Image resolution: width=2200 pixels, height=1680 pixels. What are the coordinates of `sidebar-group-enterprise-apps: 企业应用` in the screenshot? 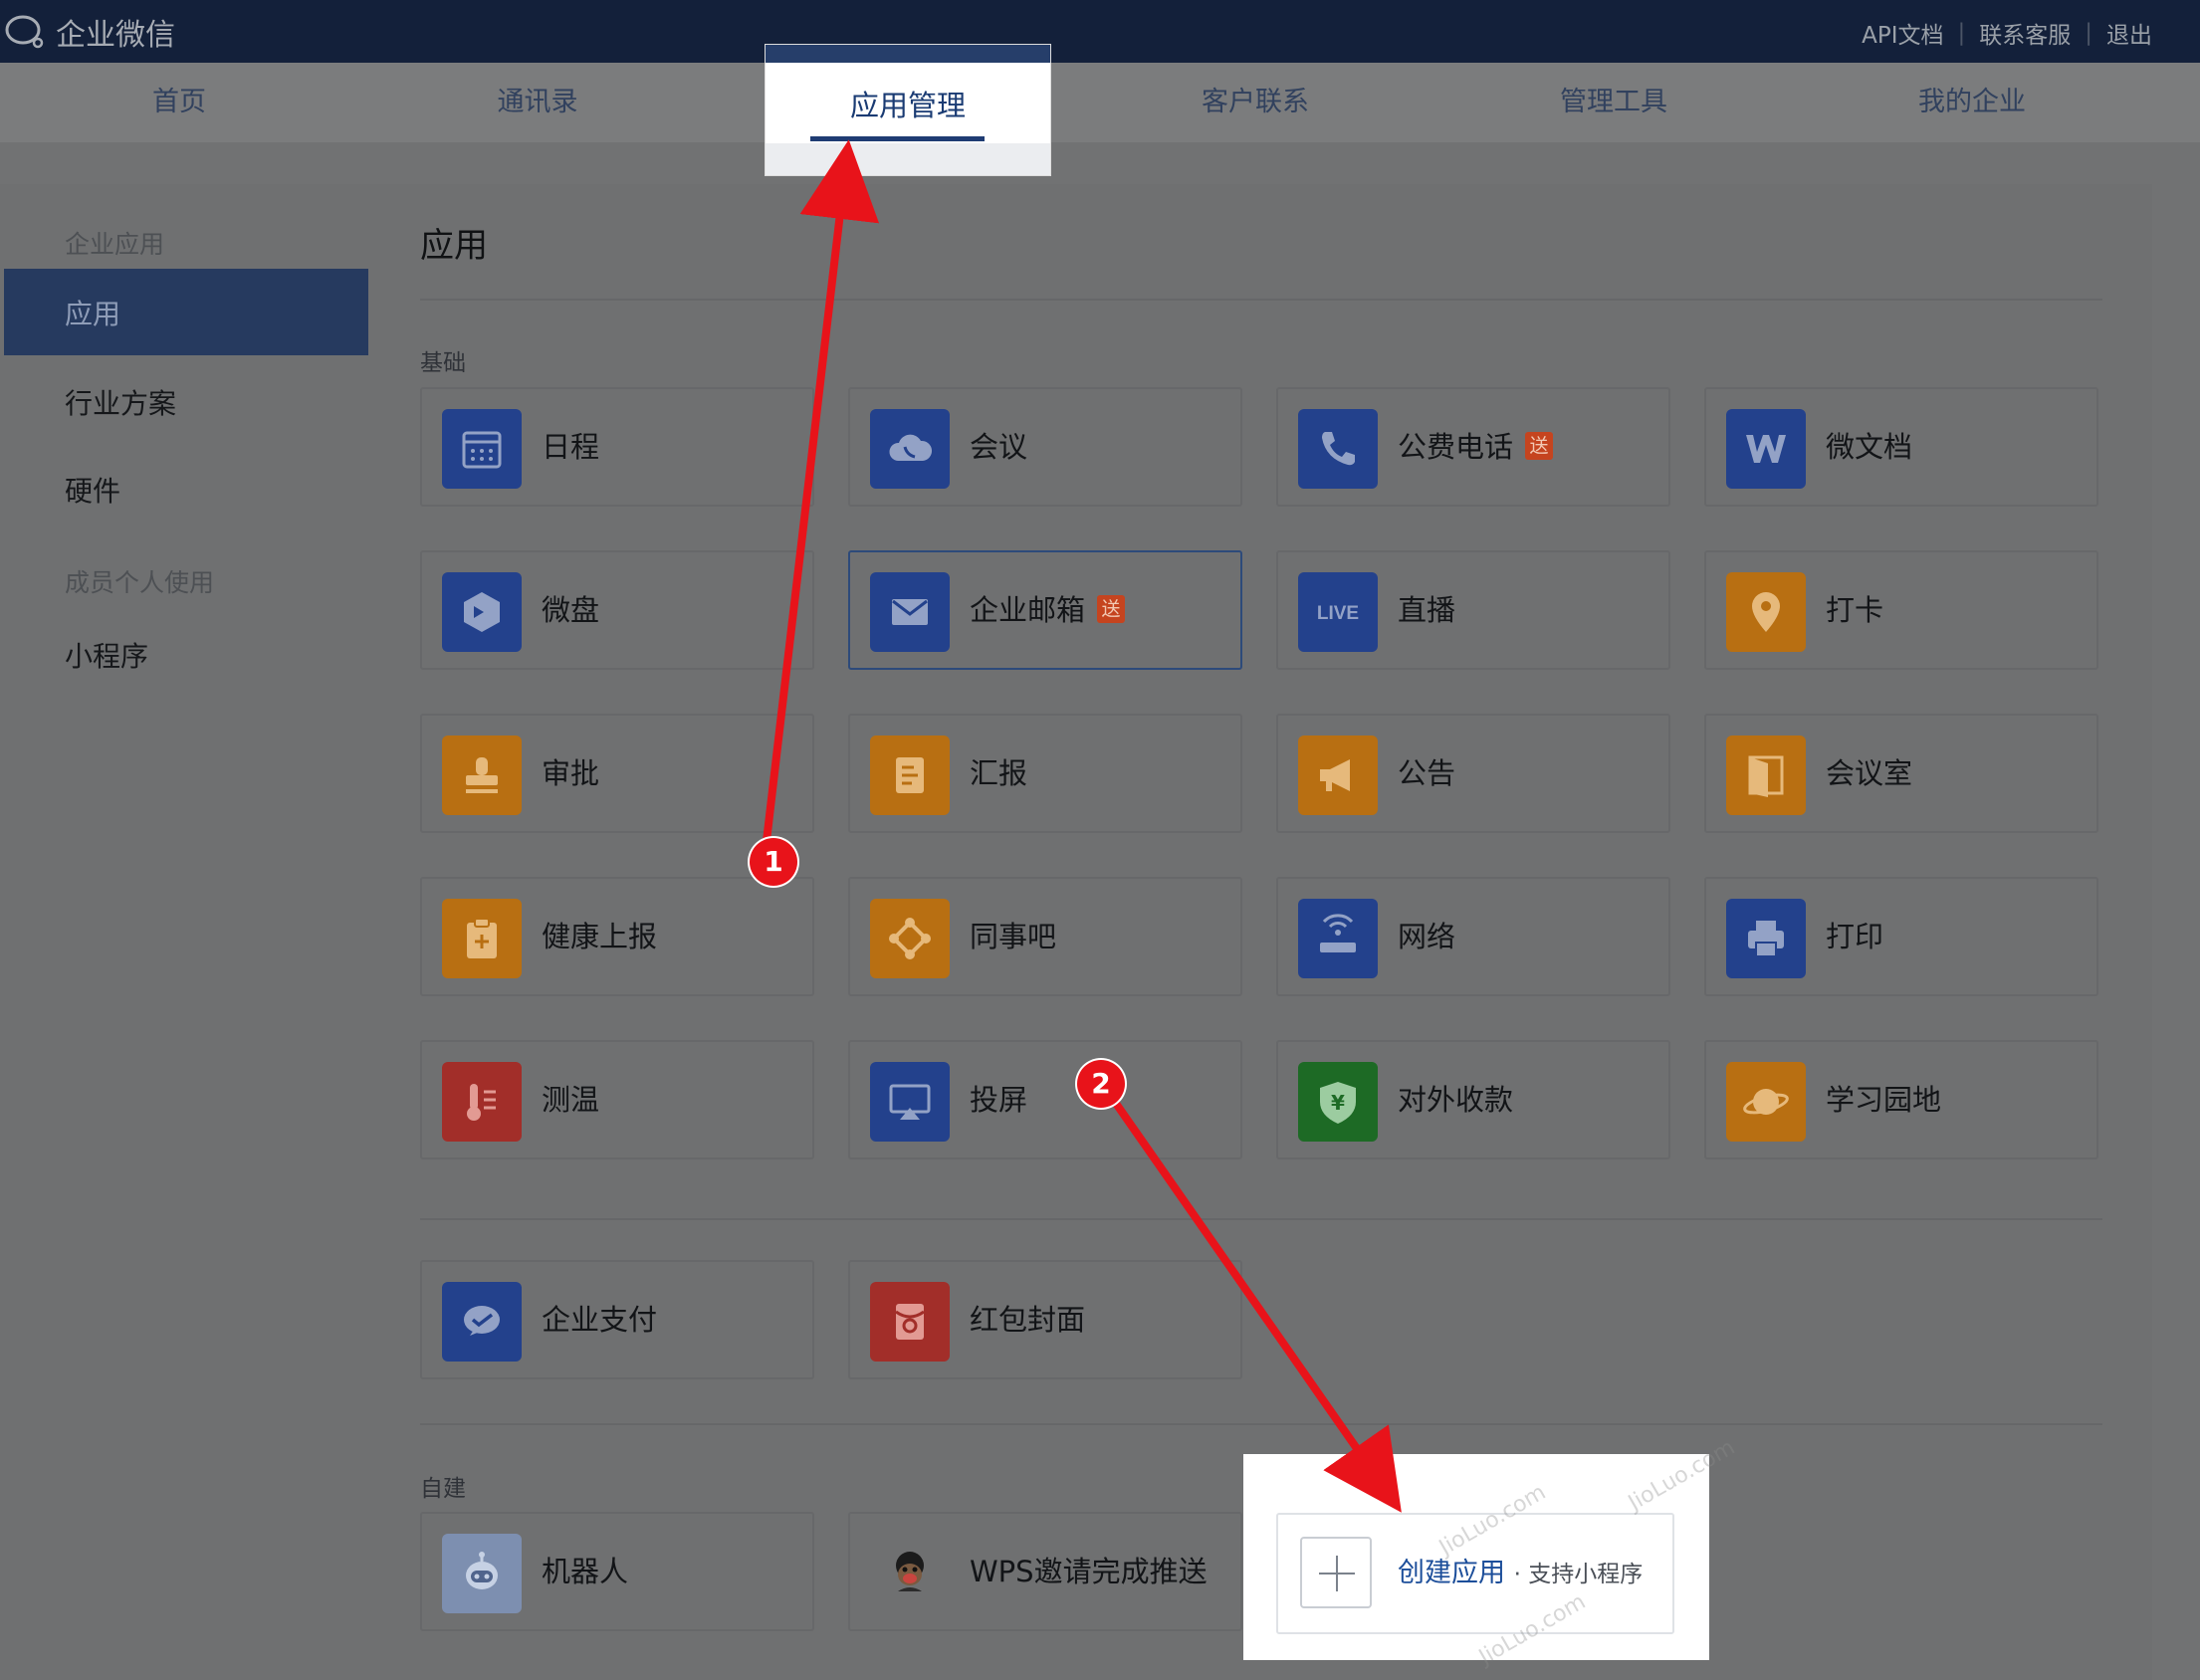 It's located at (115, 244).